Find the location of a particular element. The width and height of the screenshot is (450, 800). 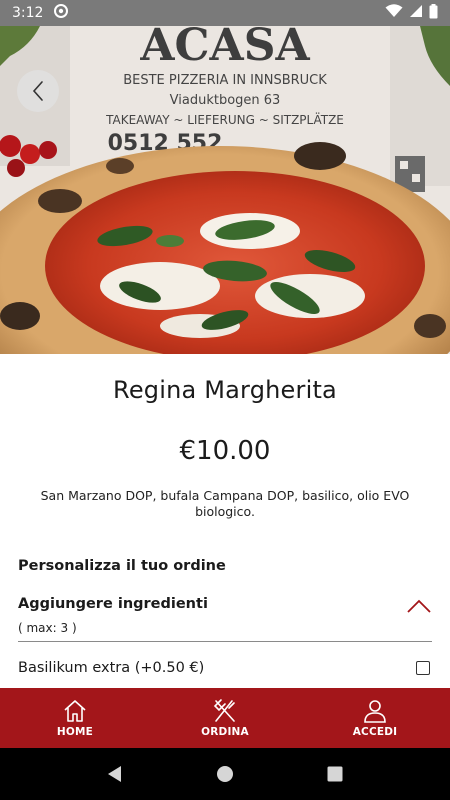

customize-section-title: Personalizza il tuo ordine is located at coordinates (122, 566).